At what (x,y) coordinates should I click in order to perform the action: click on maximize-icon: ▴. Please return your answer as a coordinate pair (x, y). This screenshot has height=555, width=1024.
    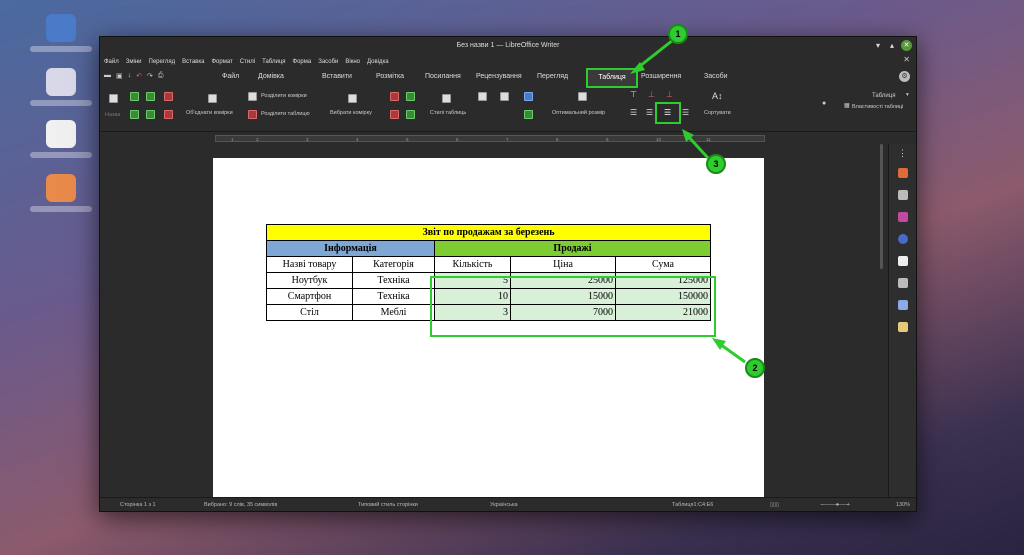
    Looking at the image, I should click on (892, 46).